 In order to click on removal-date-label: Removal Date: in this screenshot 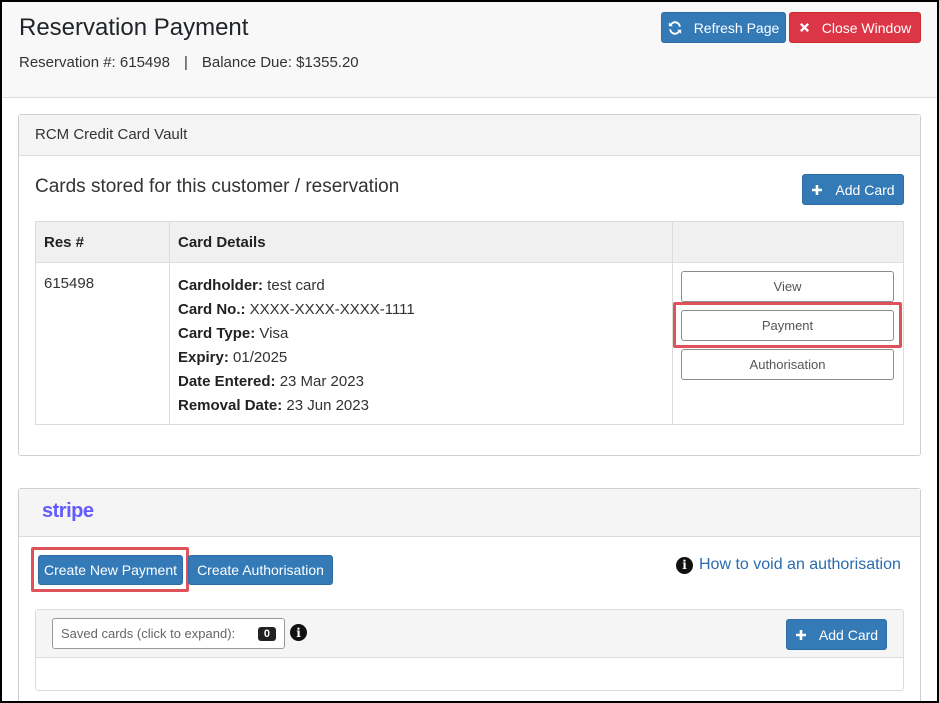, I will do `click(230, 405)`.